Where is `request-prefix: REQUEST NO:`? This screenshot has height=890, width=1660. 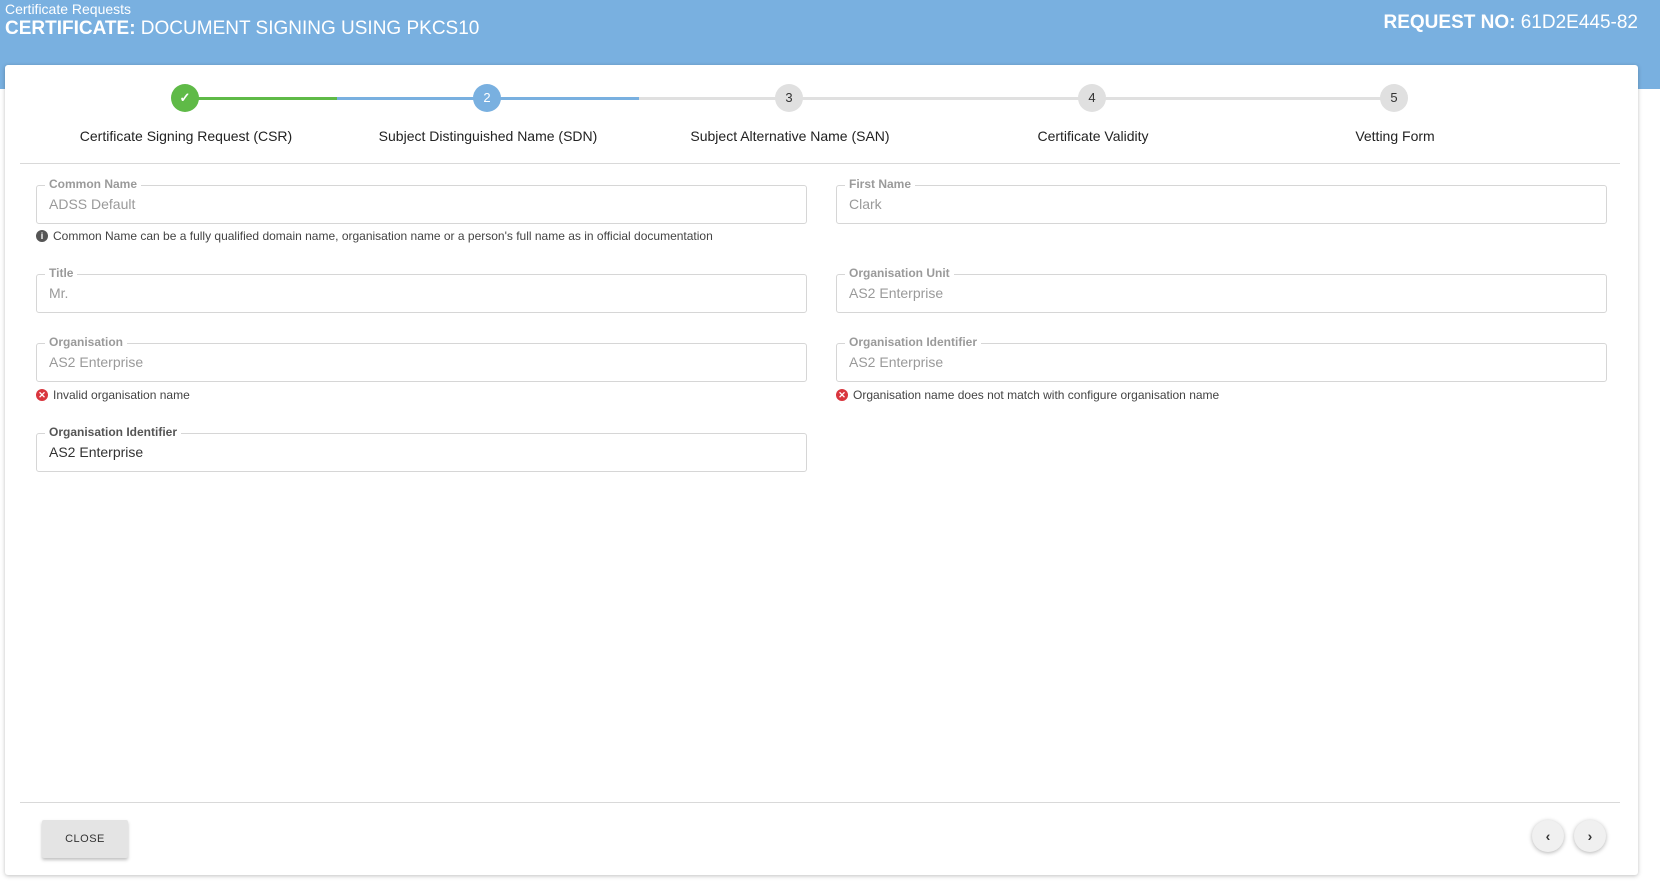 request-prefix: REQUEST NO: is located at coordinates (1449, 22).